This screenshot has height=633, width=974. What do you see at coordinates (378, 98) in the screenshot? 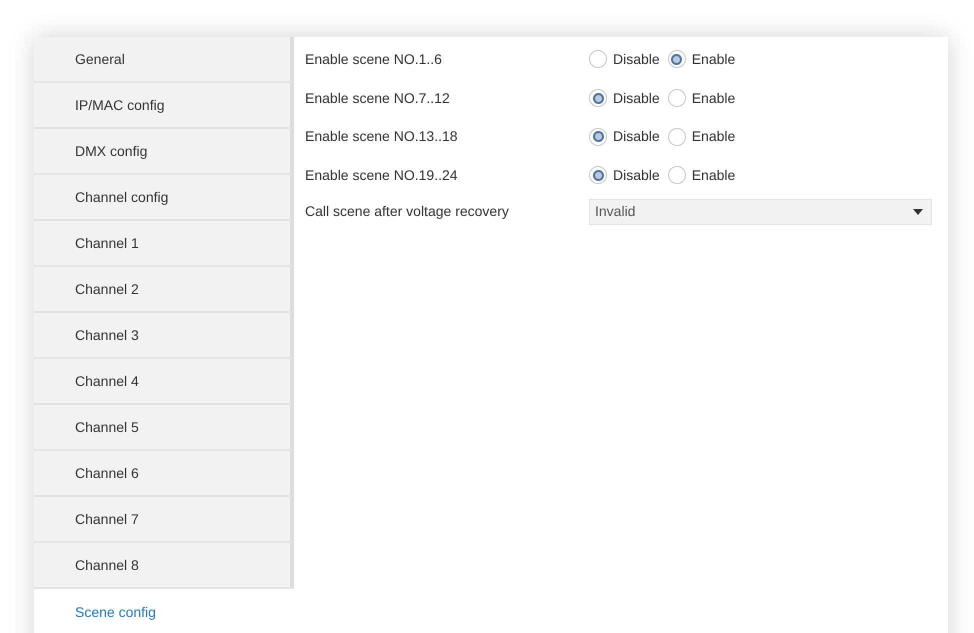
I see `setting-label: Enable scene NO.7..12` at bounding box center [378, 98].